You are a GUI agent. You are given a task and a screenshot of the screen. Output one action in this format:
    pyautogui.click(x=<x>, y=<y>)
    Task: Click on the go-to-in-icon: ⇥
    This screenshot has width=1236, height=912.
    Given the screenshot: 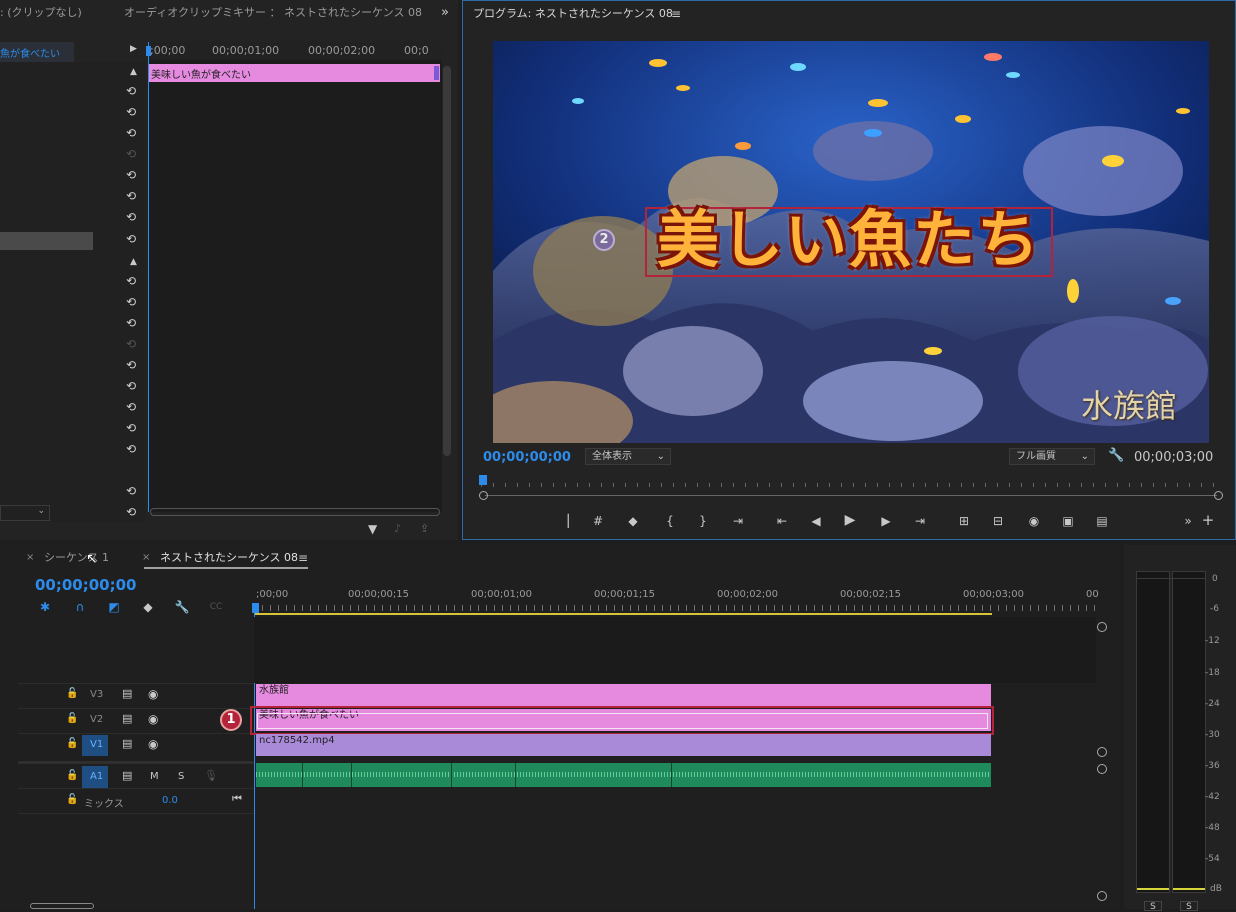 What is the action you would take?
    pyautogui.click(x=738, y=521)
    